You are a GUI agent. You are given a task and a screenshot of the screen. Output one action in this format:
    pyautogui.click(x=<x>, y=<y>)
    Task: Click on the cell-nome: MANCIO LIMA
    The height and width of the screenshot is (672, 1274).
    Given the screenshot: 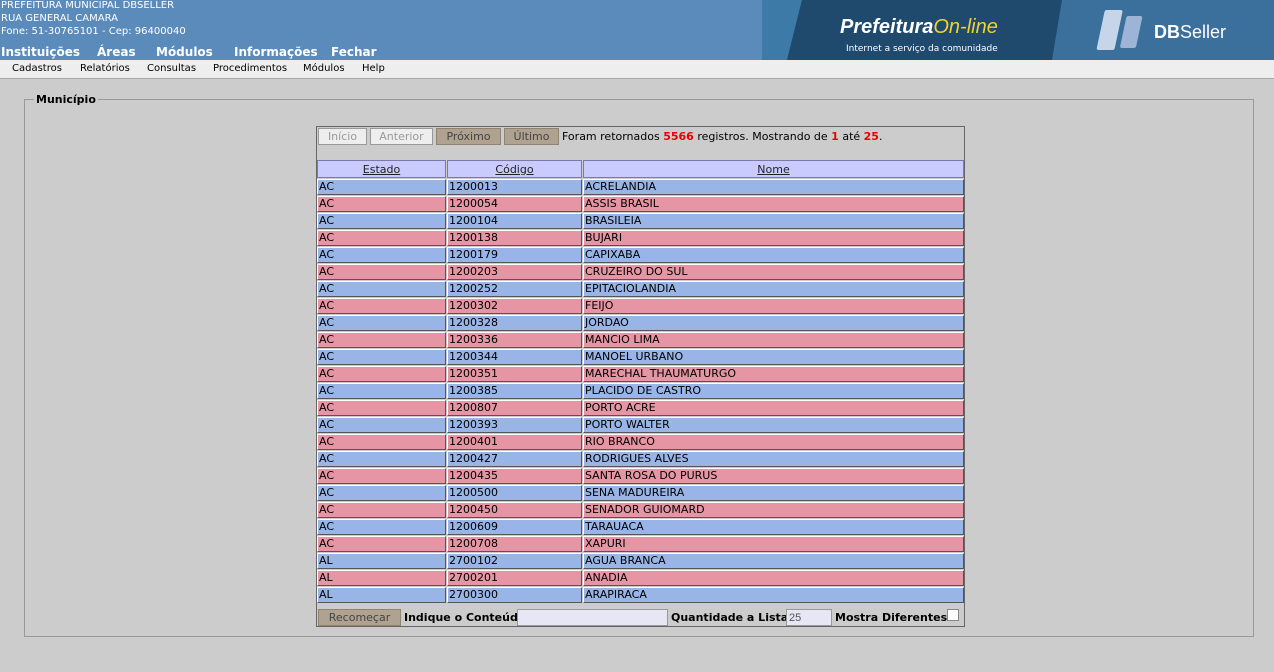 What is the action you would take?
    pyautogui.click(x=773, y=340)
    